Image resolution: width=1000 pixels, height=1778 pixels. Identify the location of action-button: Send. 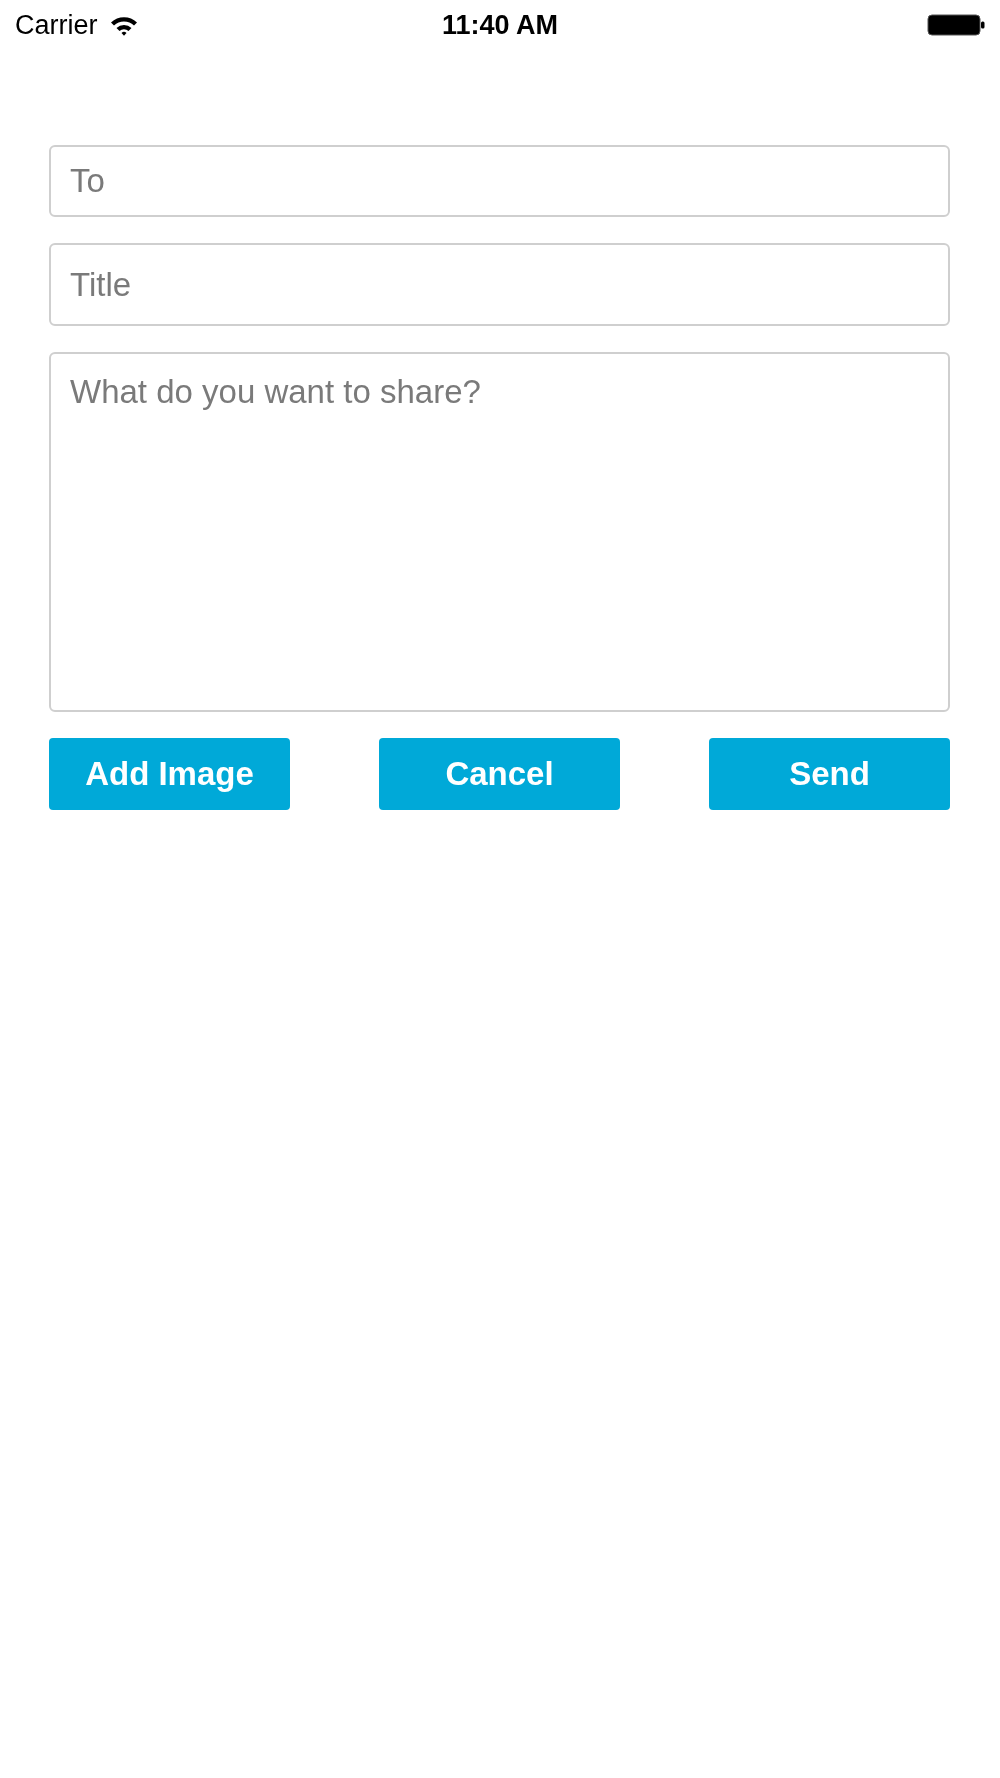
(829, 774).